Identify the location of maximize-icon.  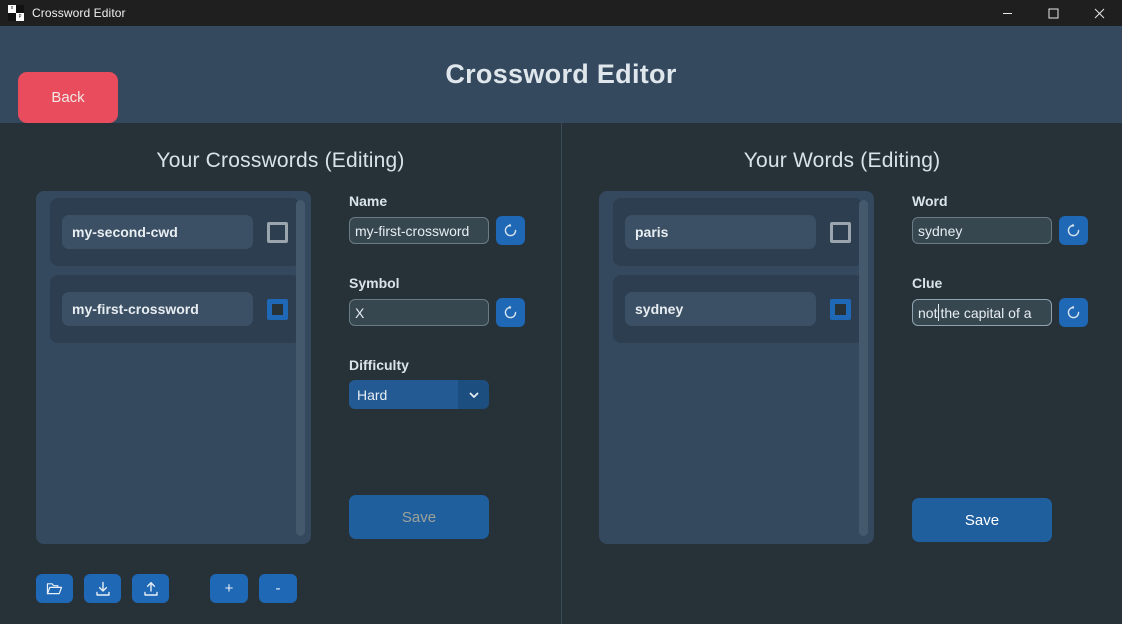
(1053, 13).